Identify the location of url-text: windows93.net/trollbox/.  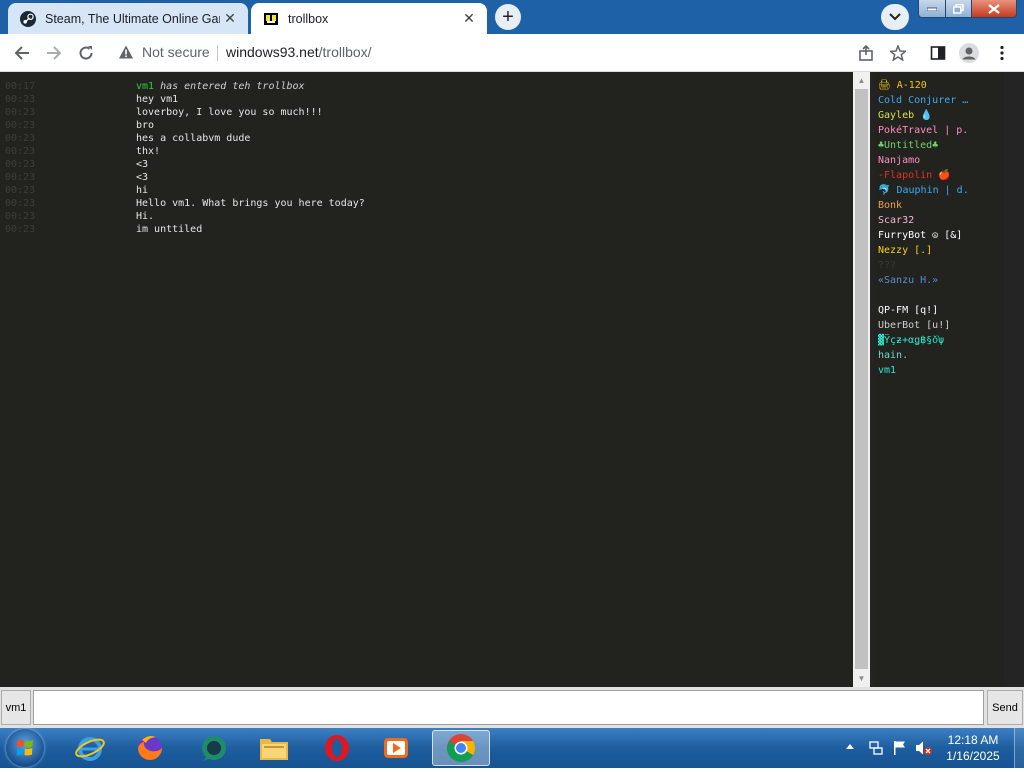
(299, 52).